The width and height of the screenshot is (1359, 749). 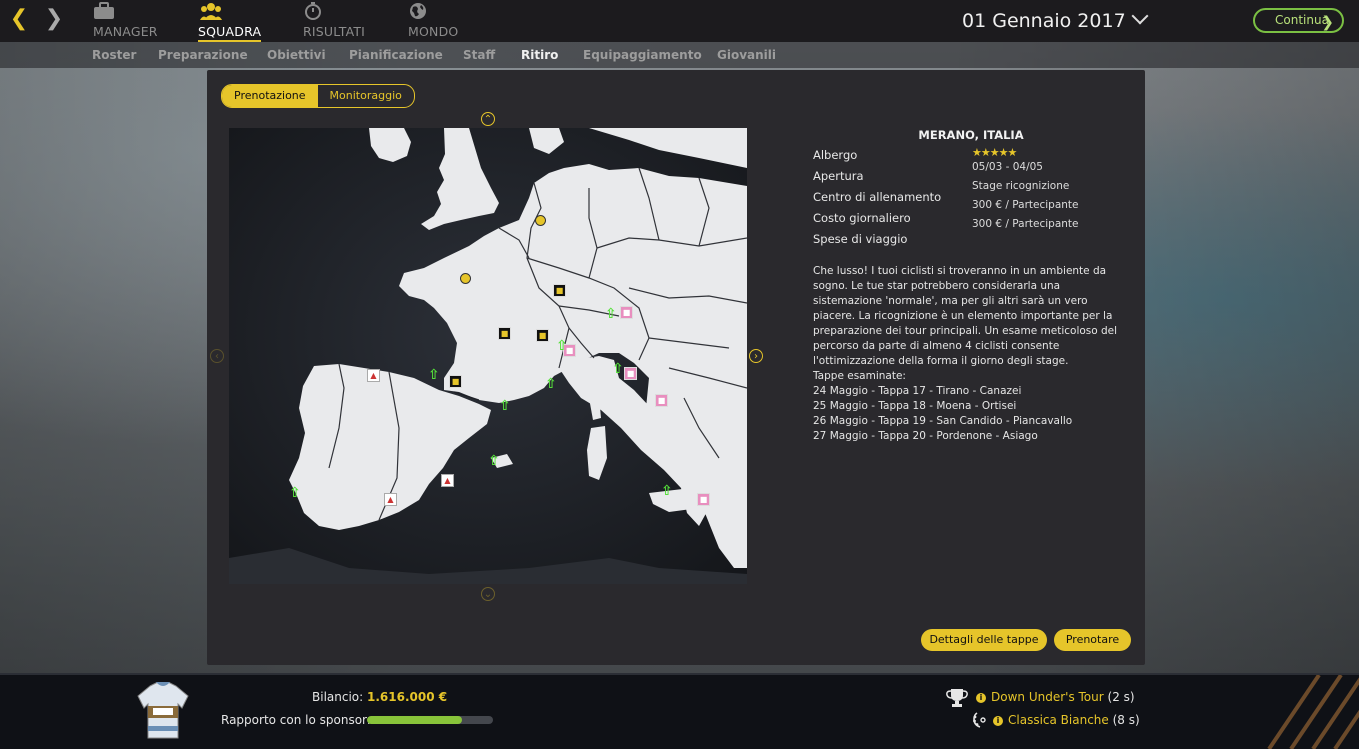 What do you see at coordinates (915, 406) in the screenshot?
I see `stage-item: 25 Maggio - Tappa 18 - Moena - Ortisei` at bounding box center [915, 406].